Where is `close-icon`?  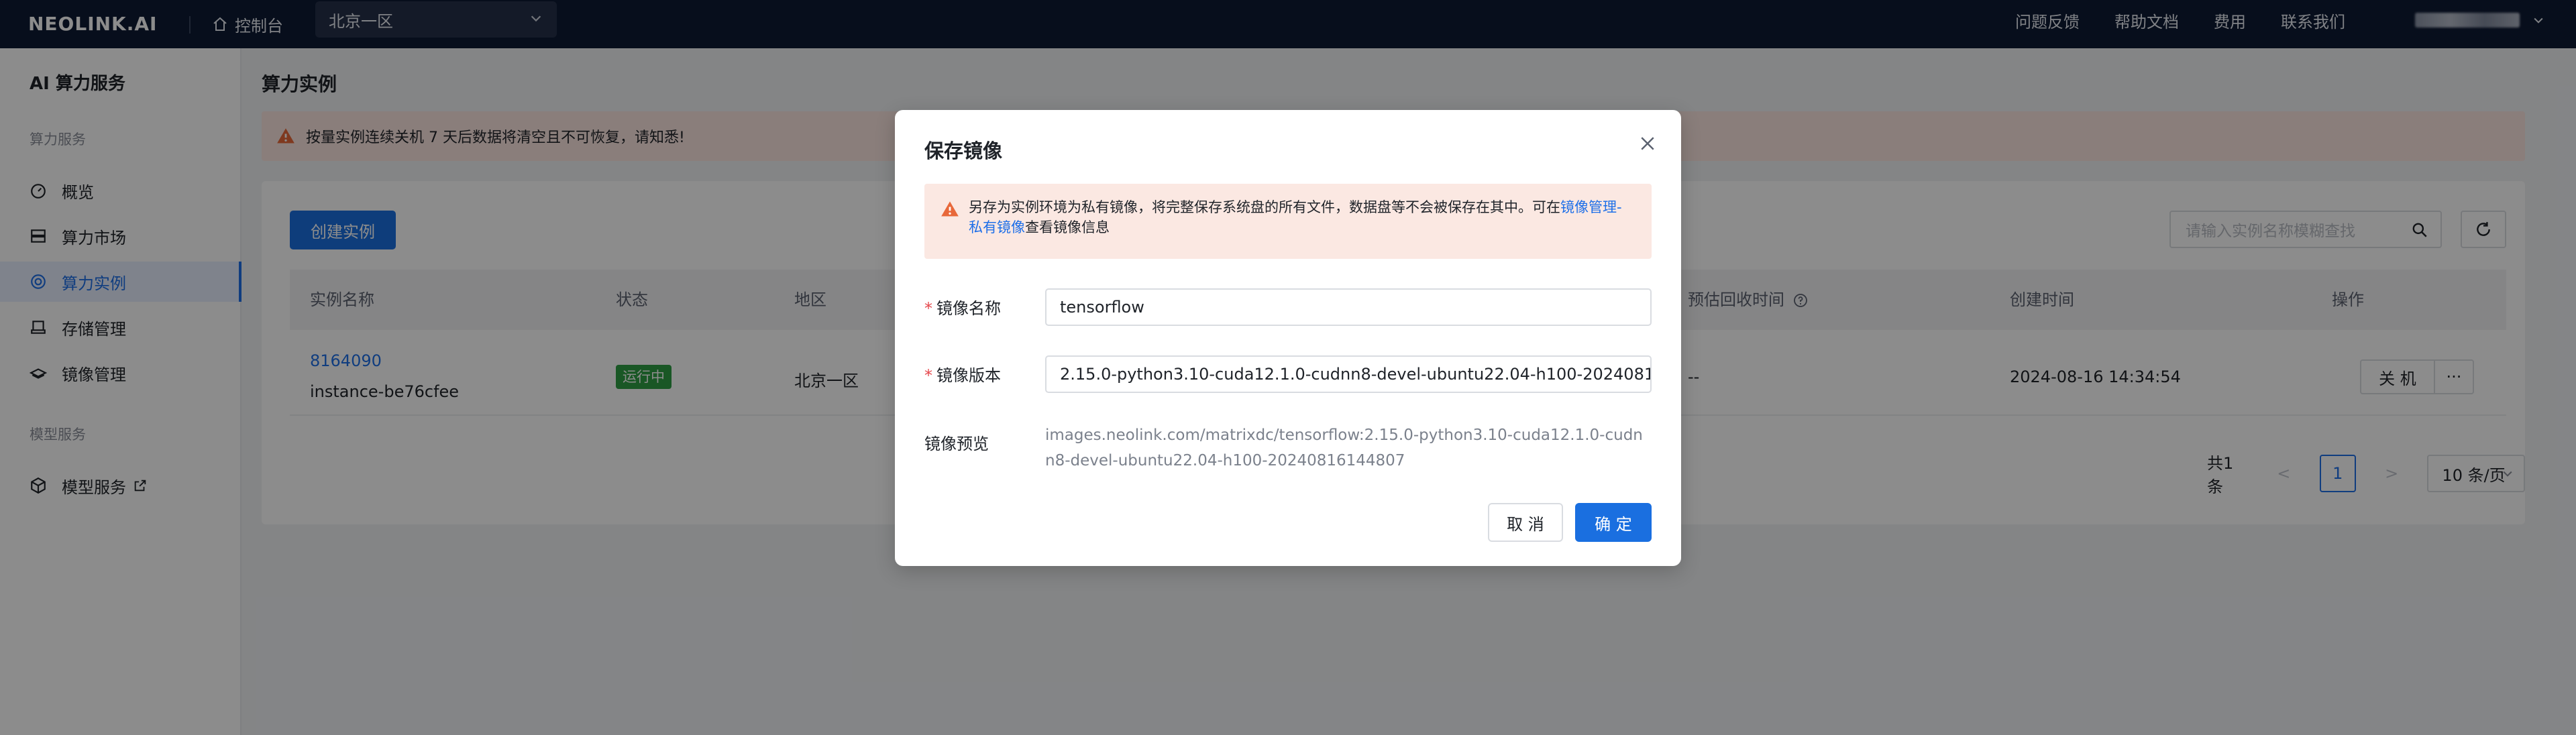
close-icon is located at coordinates (1647, 143).